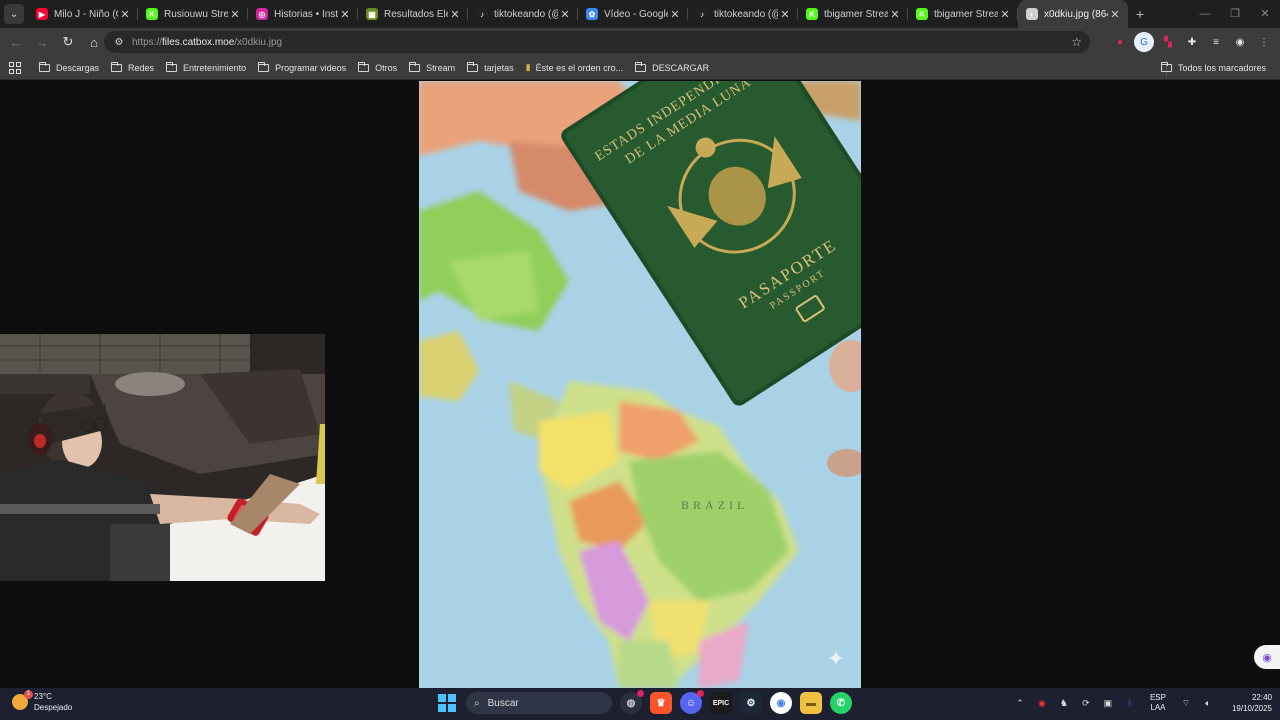  What do you see at coordinates (1216, 42) in the screenshot?
I see `reading-list-icon: ≡` at bounding box center [1216, 42].